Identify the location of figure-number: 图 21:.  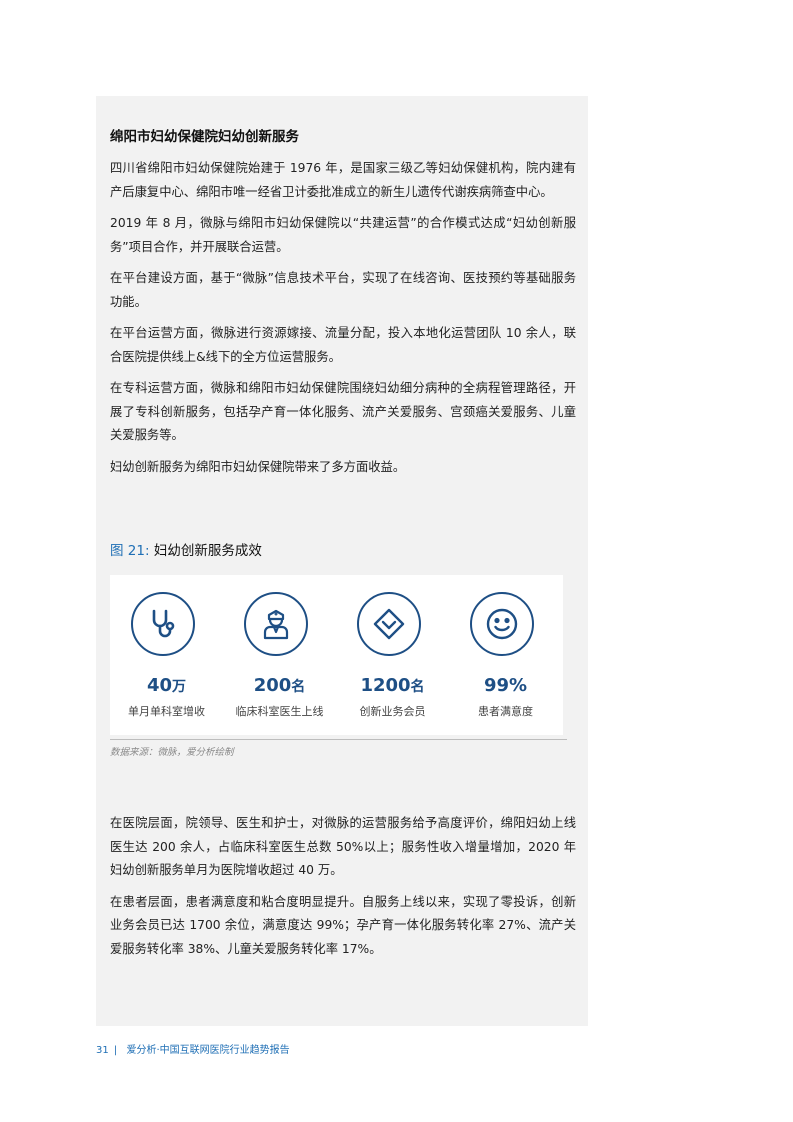
(130, 551).